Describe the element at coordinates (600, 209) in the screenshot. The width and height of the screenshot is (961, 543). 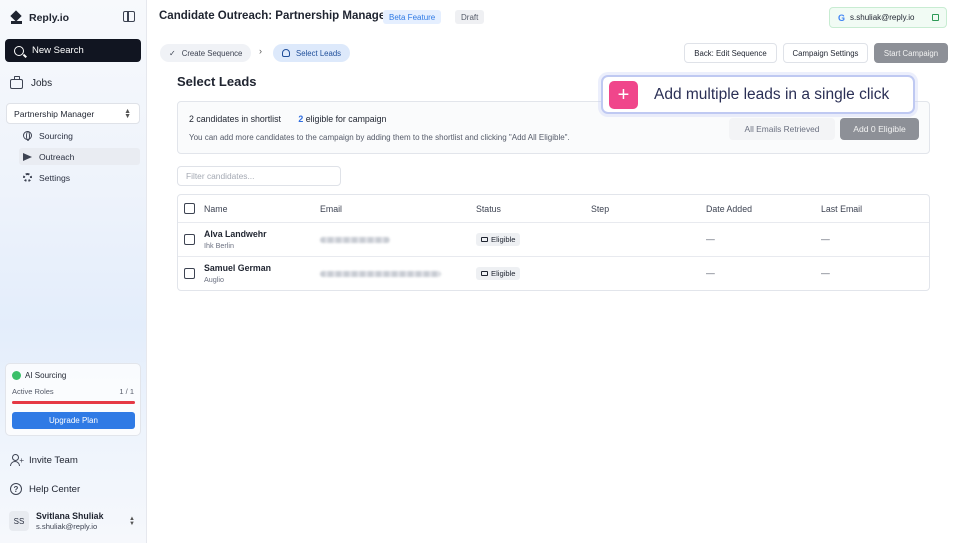
I see `column-header-step: Step` at that location.